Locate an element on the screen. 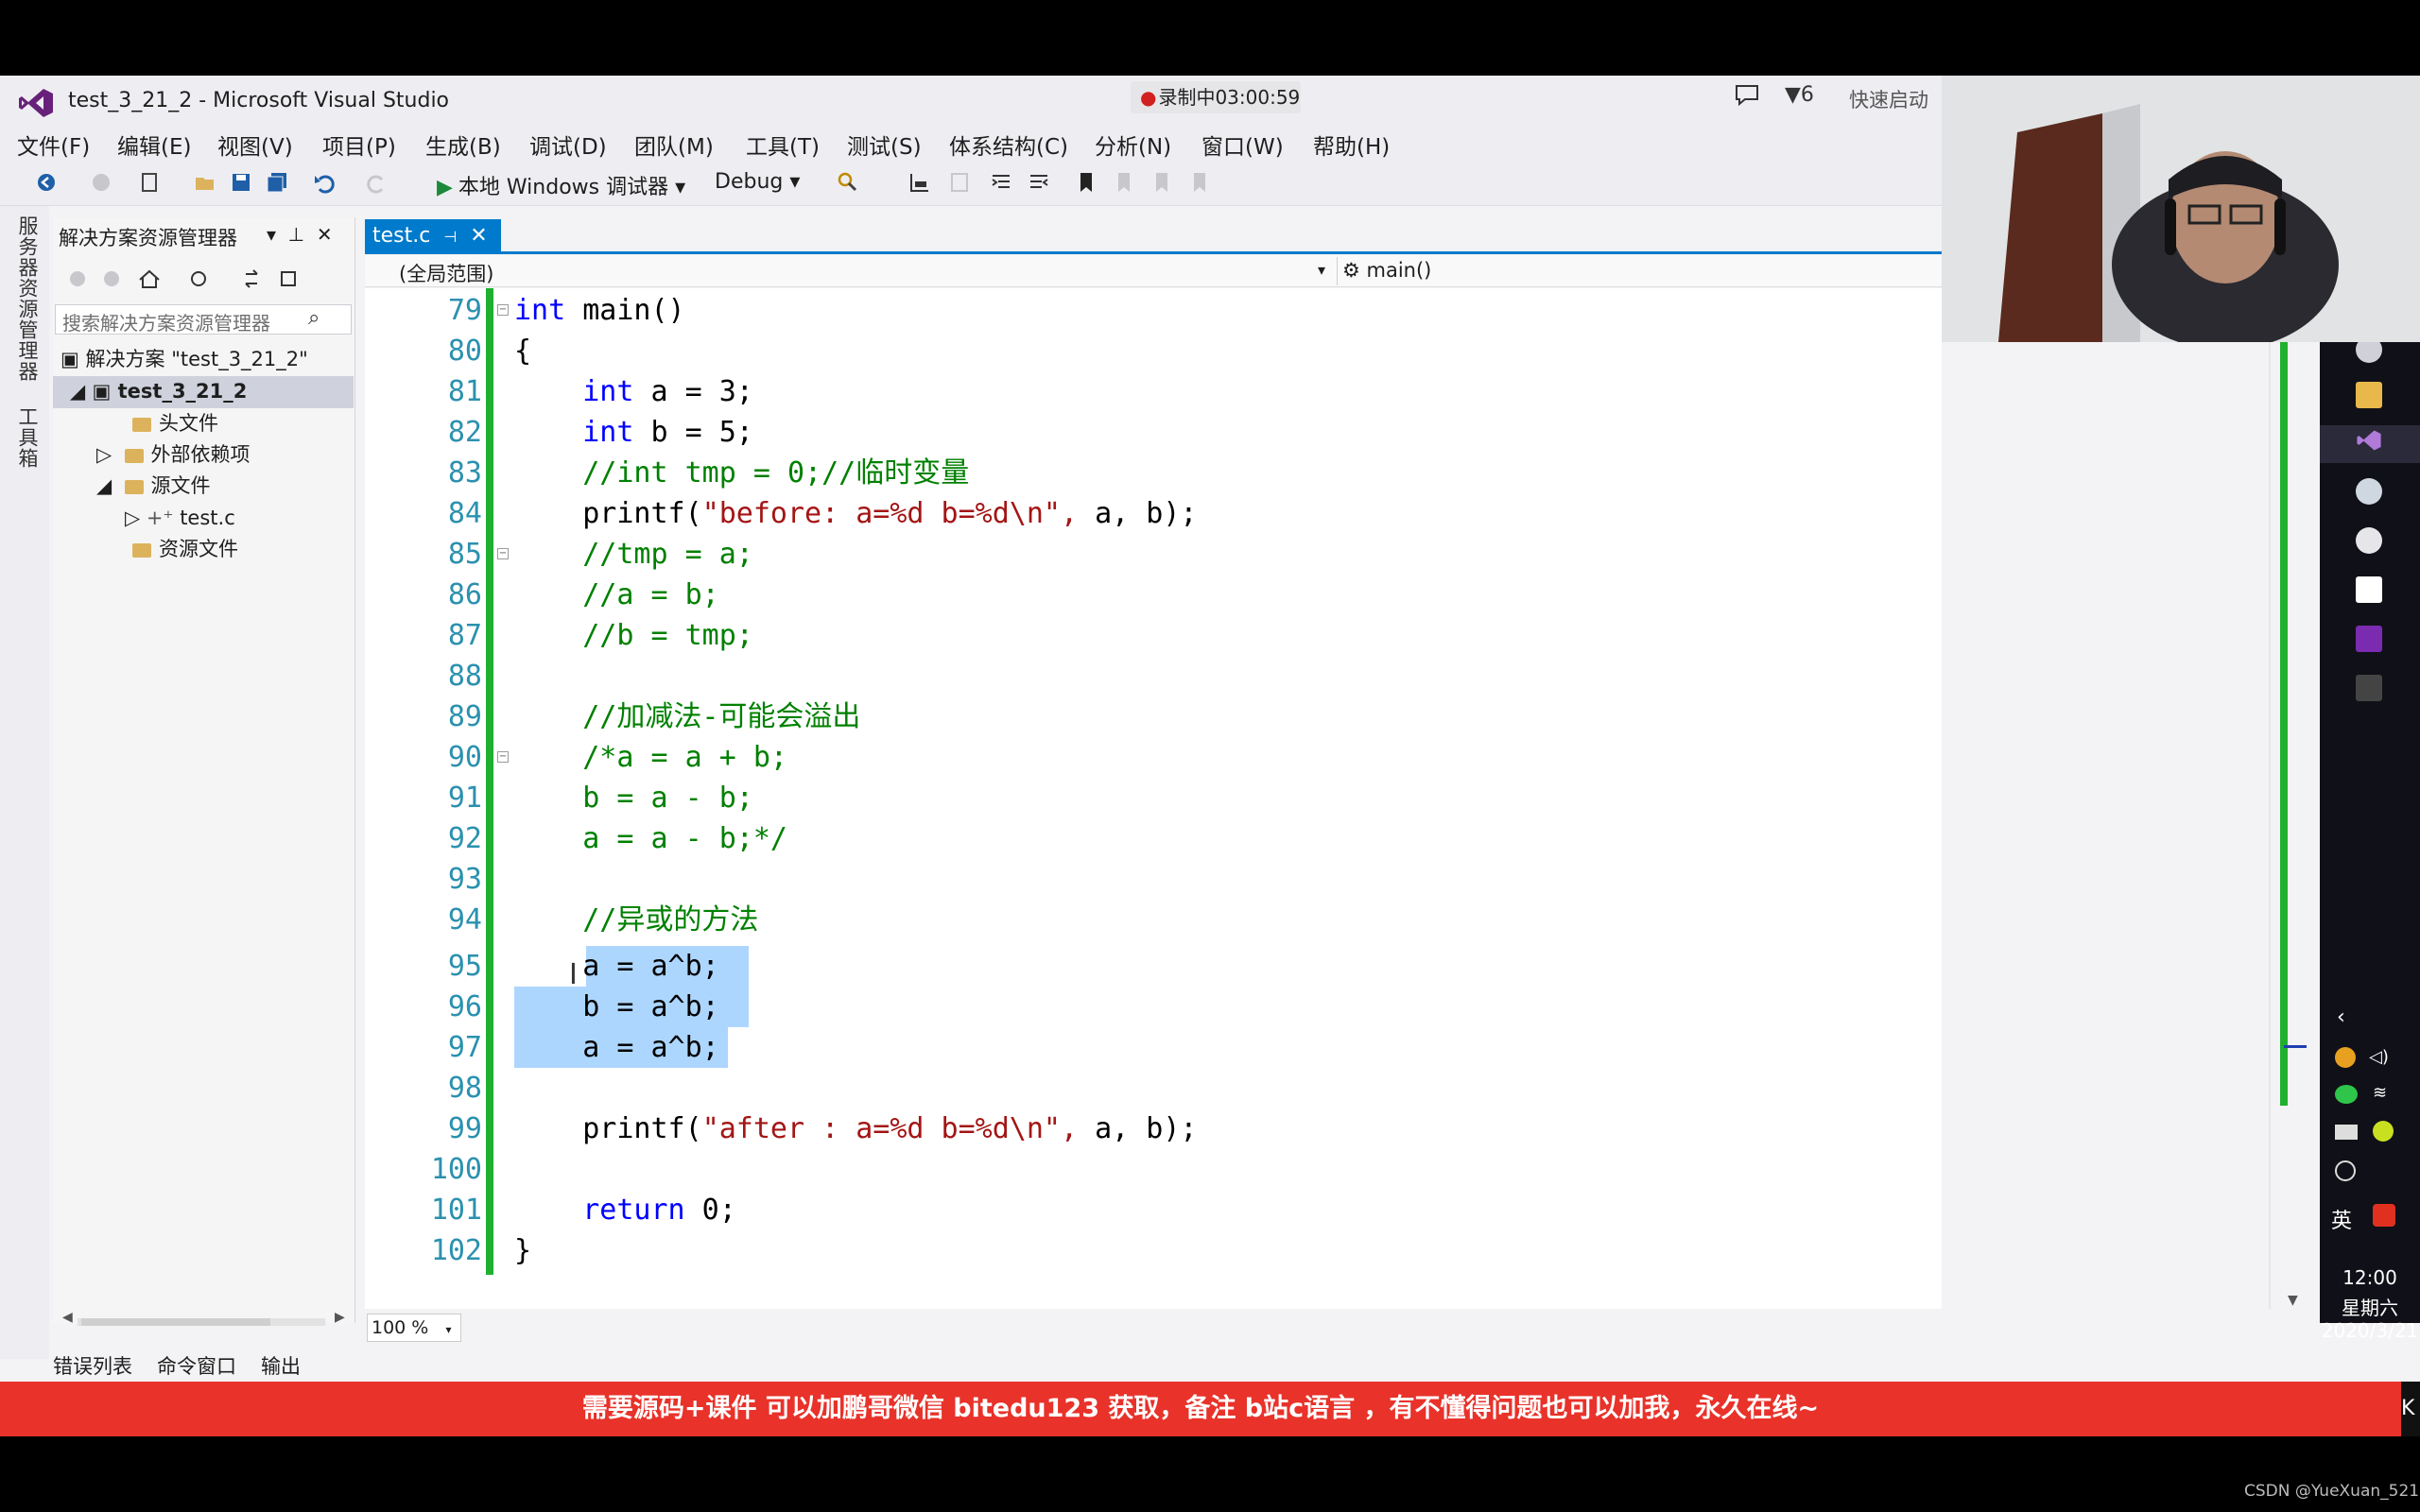 Image resolution: width=2420 pixels, height=1512 pixels. battery-icon is located at coordinates (2346, 1132).